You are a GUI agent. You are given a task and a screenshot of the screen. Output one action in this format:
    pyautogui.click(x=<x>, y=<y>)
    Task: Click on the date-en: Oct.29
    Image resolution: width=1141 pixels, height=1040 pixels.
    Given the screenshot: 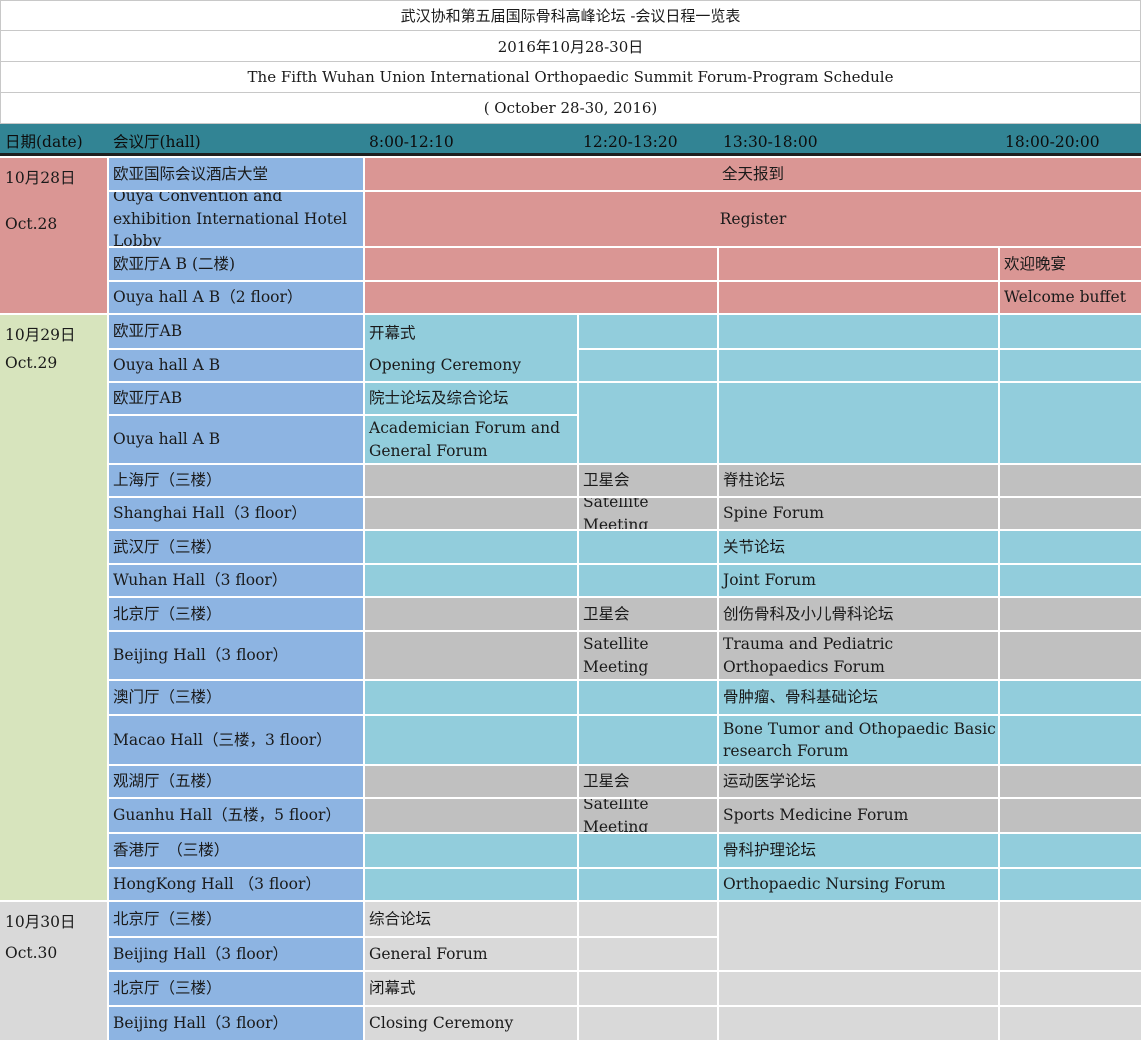 What is the action you would take?
    pyautogui.click(x=31, y=363)
    